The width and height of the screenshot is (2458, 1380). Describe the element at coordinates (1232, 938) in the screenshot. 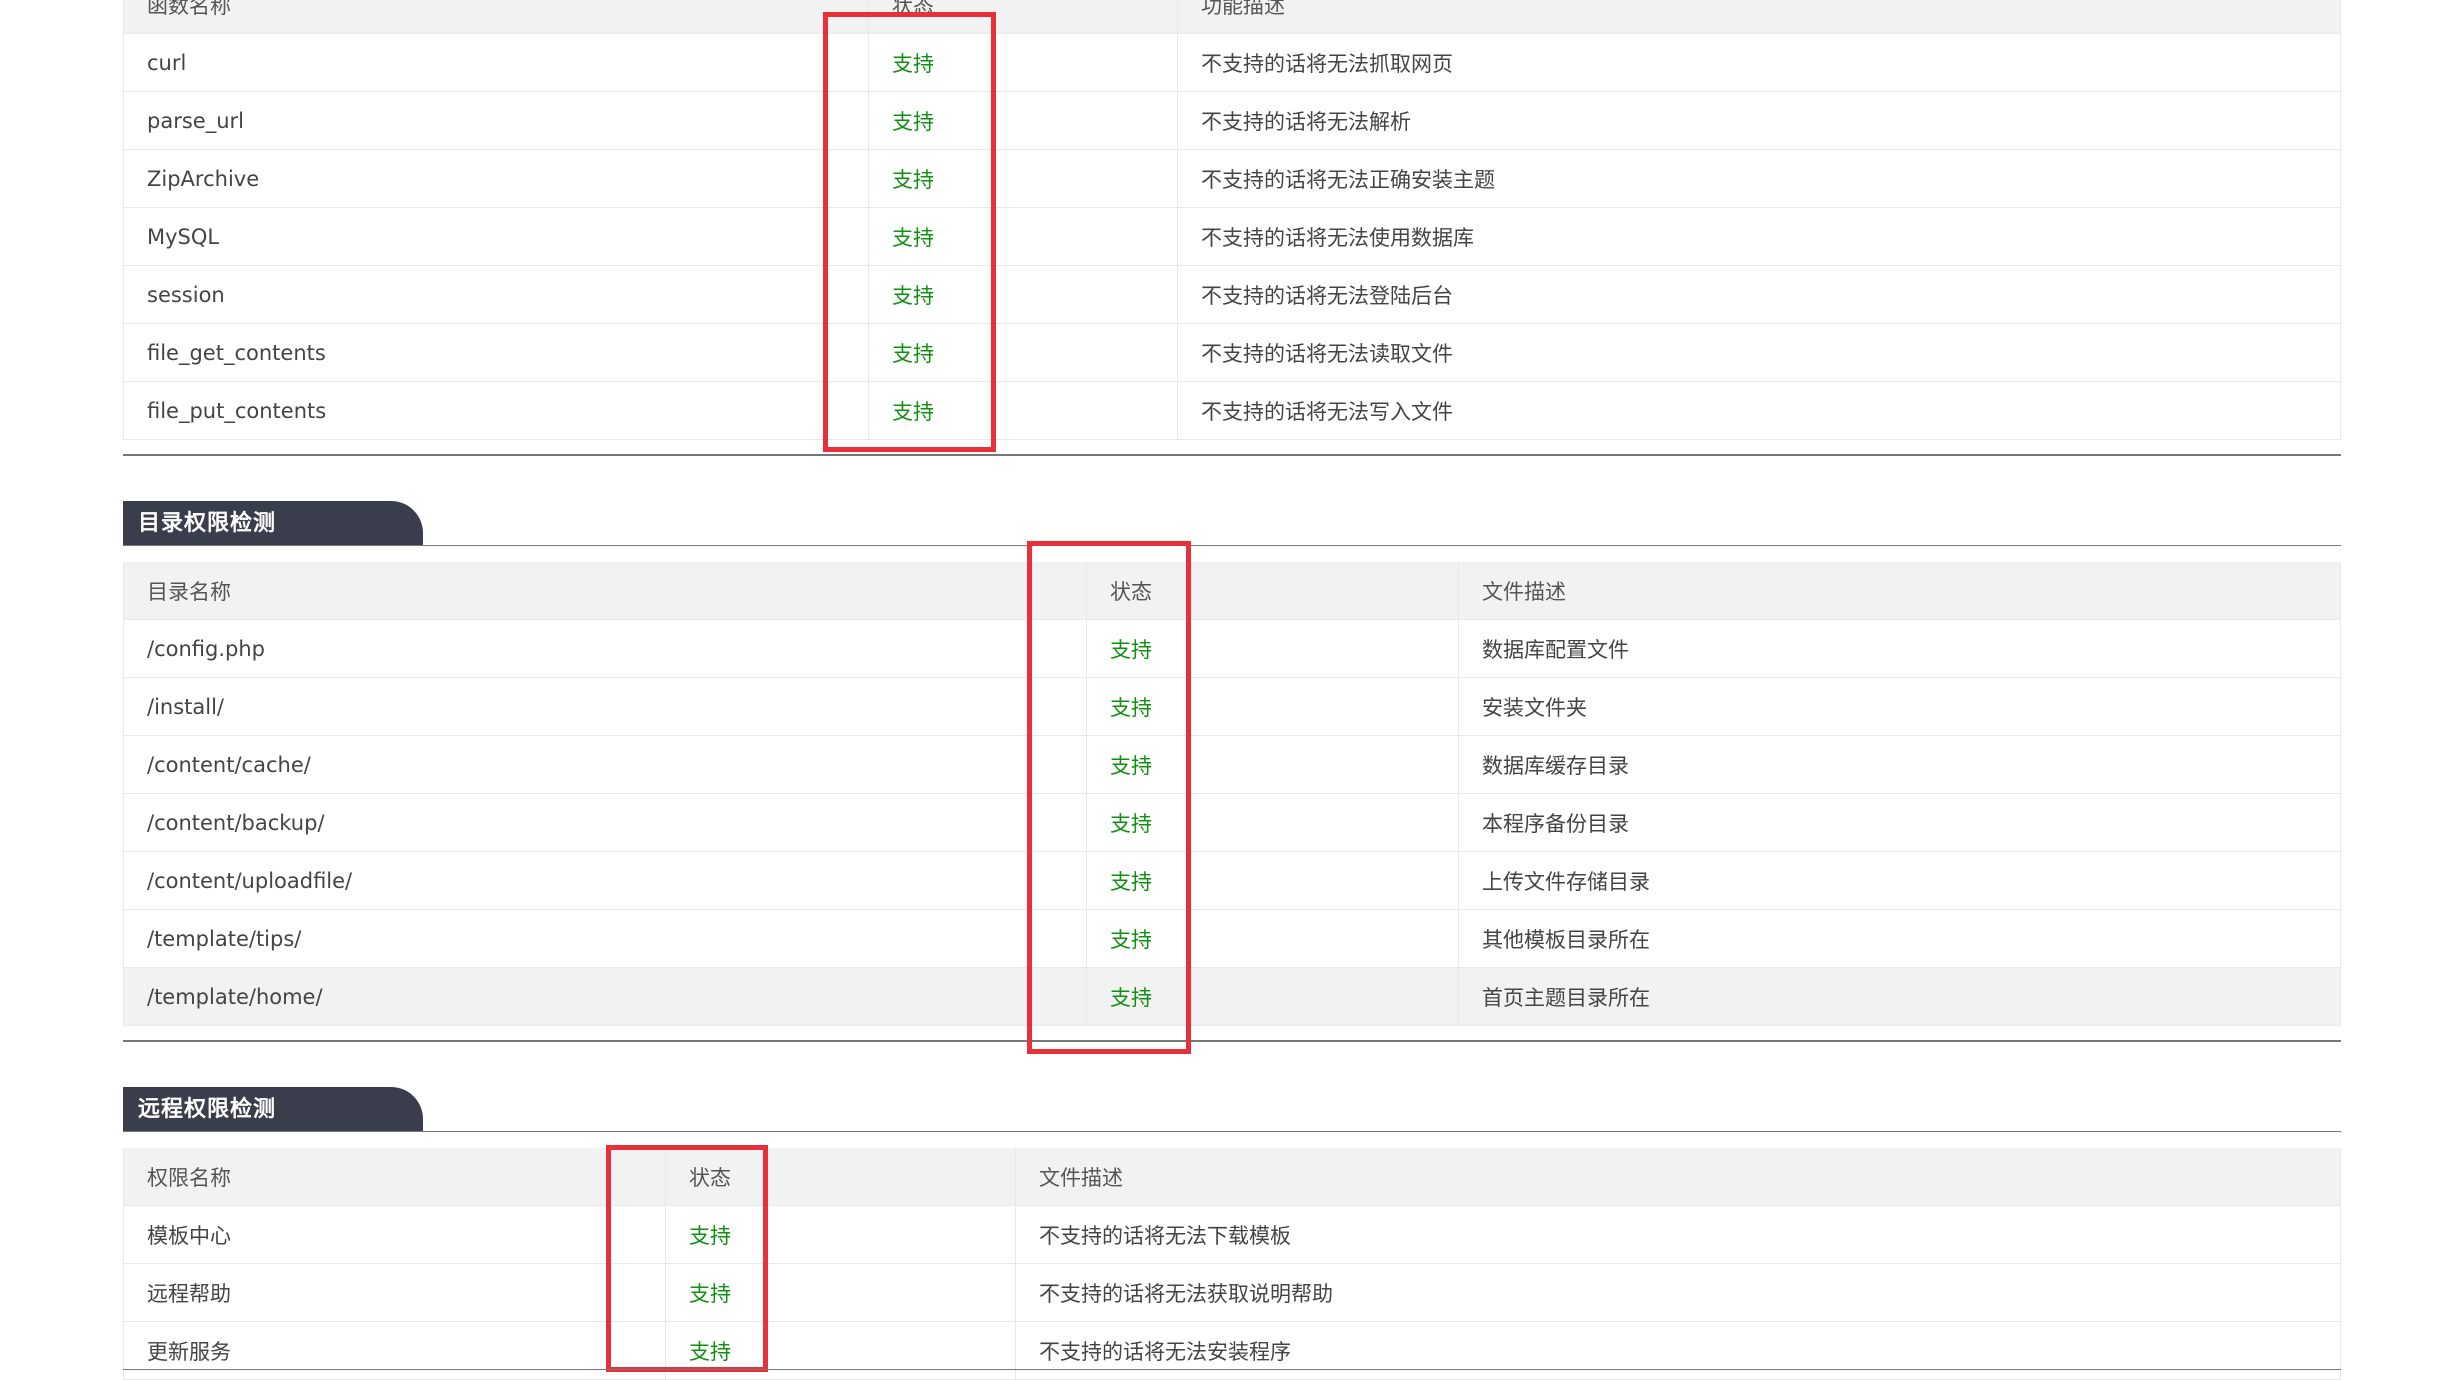

I see `table-row: /template/tips/ 支持 其他模板目录所在` at that location.